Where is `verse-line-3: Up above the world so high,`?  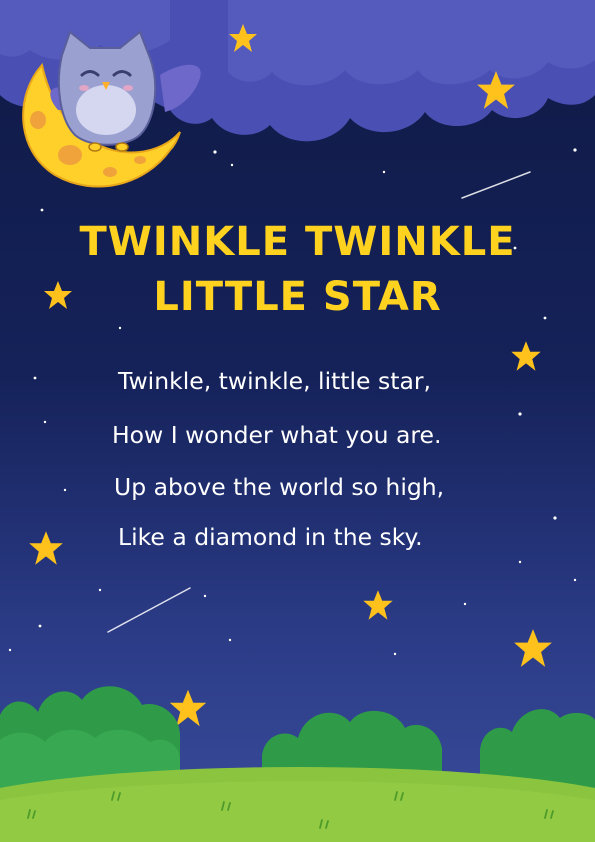 verse-line-3: Up above the world so high, is located at coordinates (279, 487).